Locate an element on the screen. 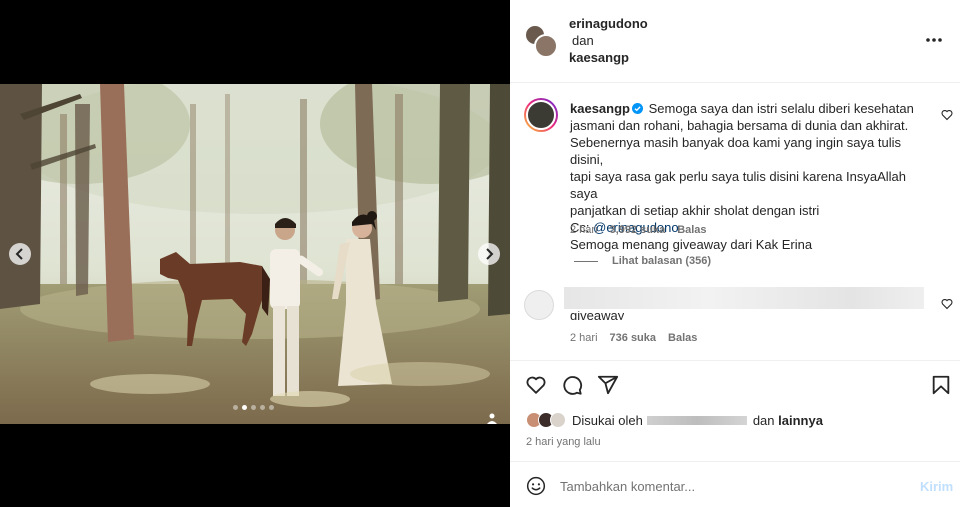  chevron-left-icon is located at coordinates (19, 254).